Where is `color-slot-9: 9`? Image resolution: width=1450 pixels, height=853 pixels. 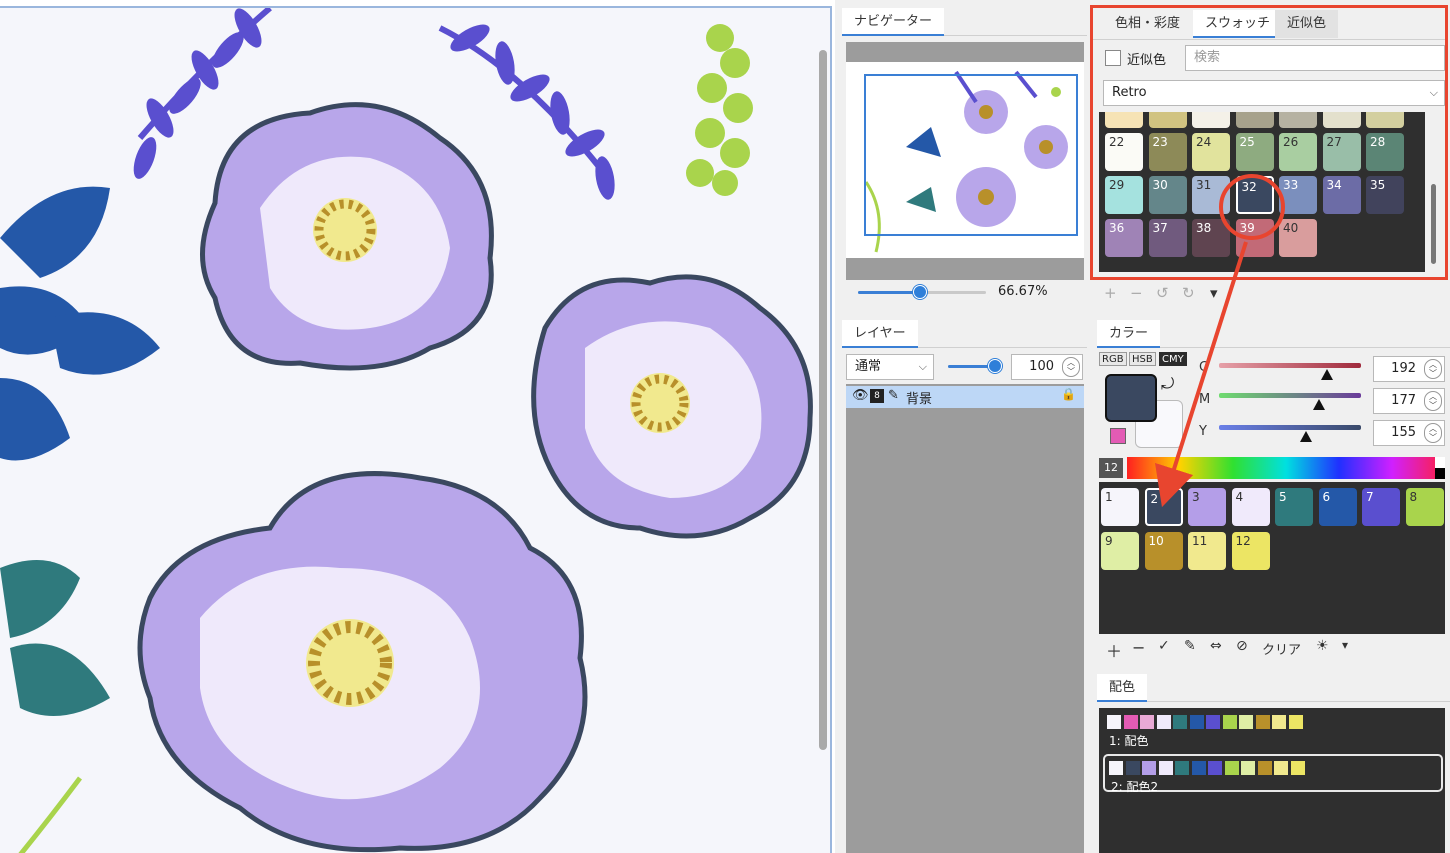
color-slot-9: 9 is located at coordinates (1120, 551).